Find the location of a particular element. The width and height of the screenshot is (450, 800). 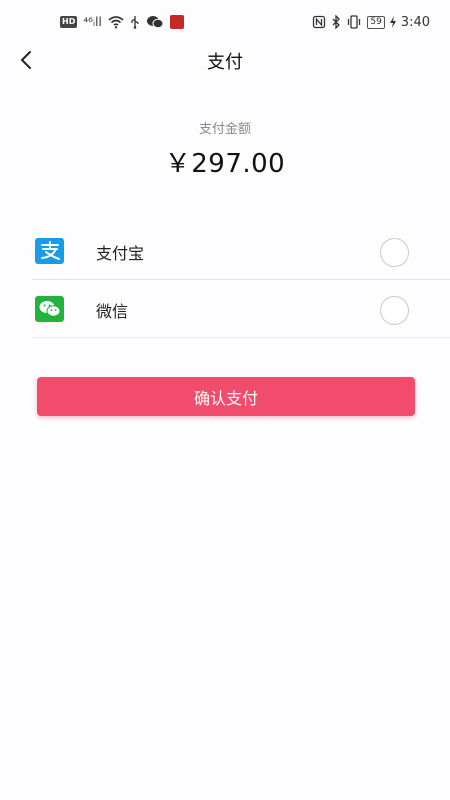

wifi-icon is located at coordinates (116, 22).